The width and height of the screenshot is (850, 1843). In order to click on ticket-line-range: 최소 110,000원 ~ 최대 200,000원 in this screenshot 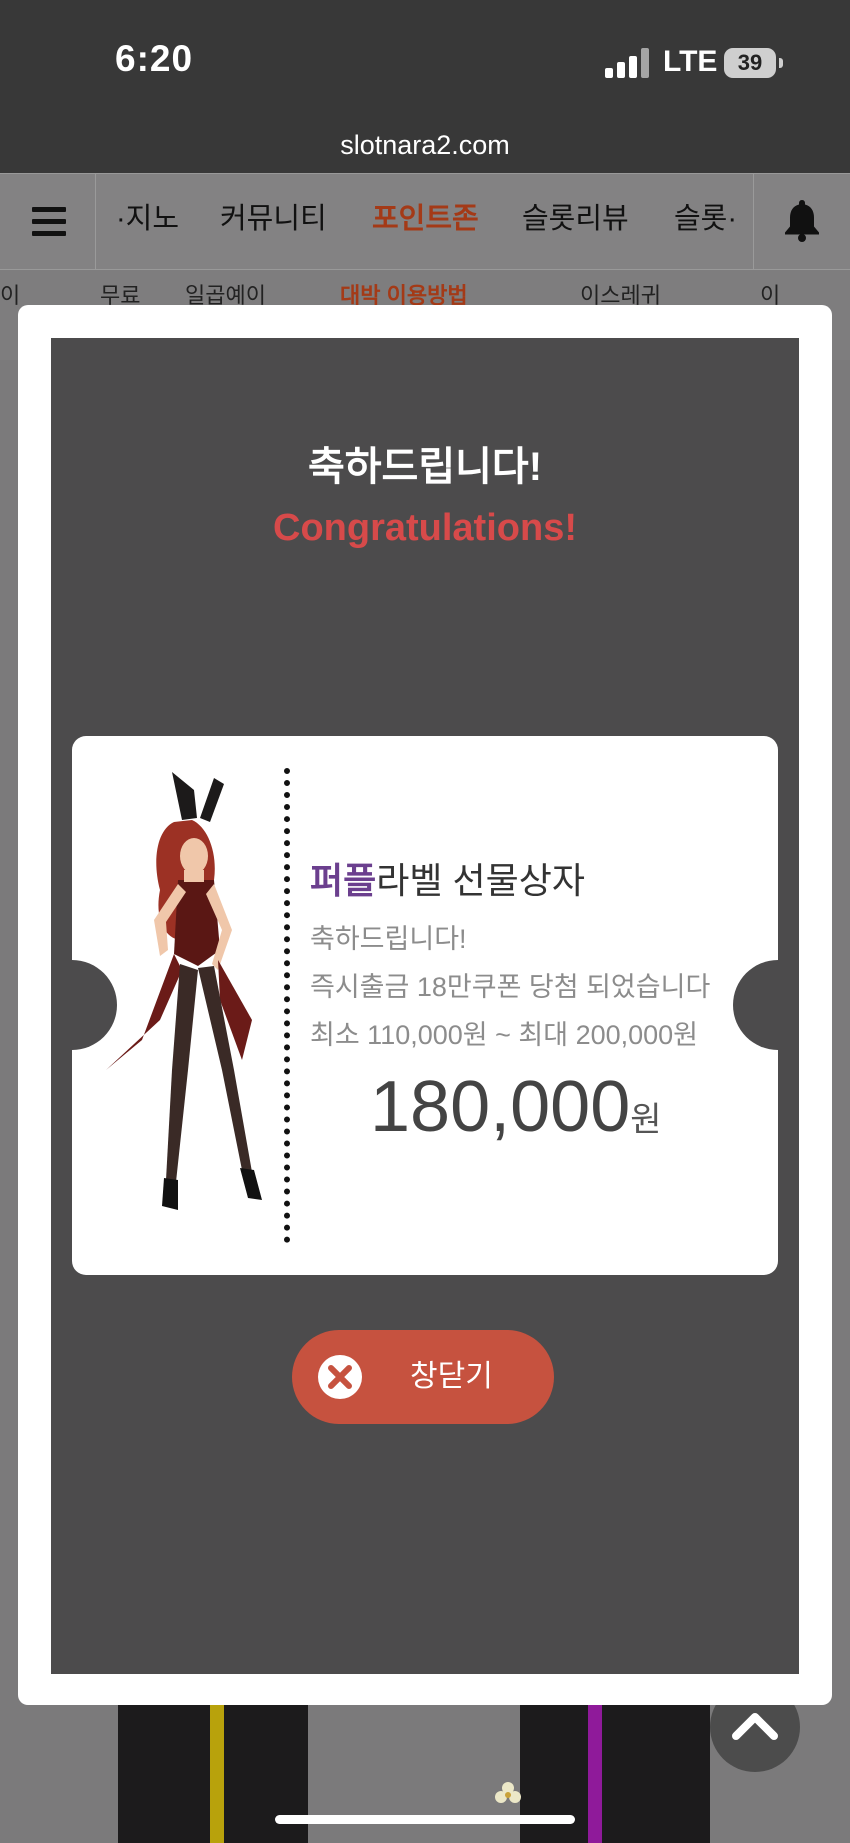, I will do `click(504, 1035)`.